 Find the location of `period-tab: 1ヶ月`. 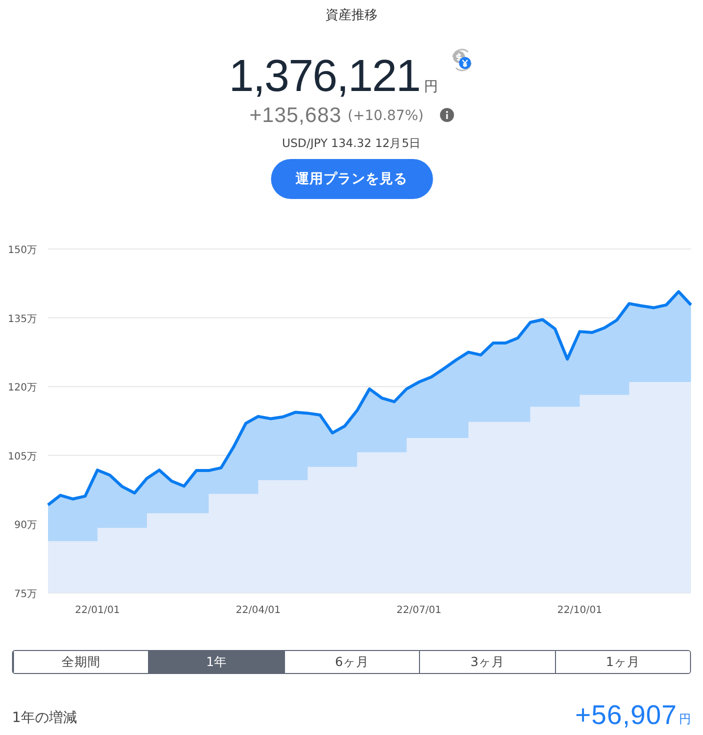

period-tab: 1ヶ月 is located at coordinates (622, 662).